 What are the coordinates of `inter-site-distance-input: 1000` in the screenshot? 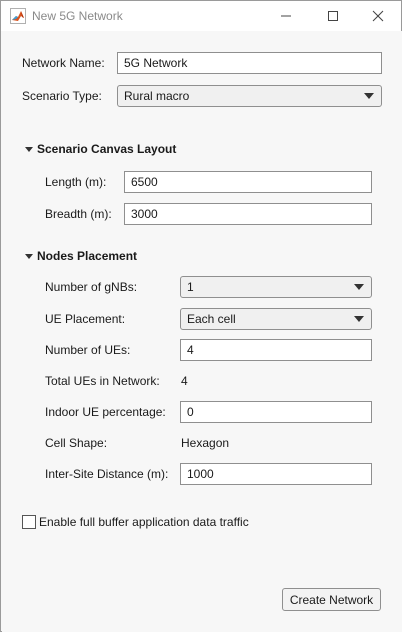 It's located at (276, 474).